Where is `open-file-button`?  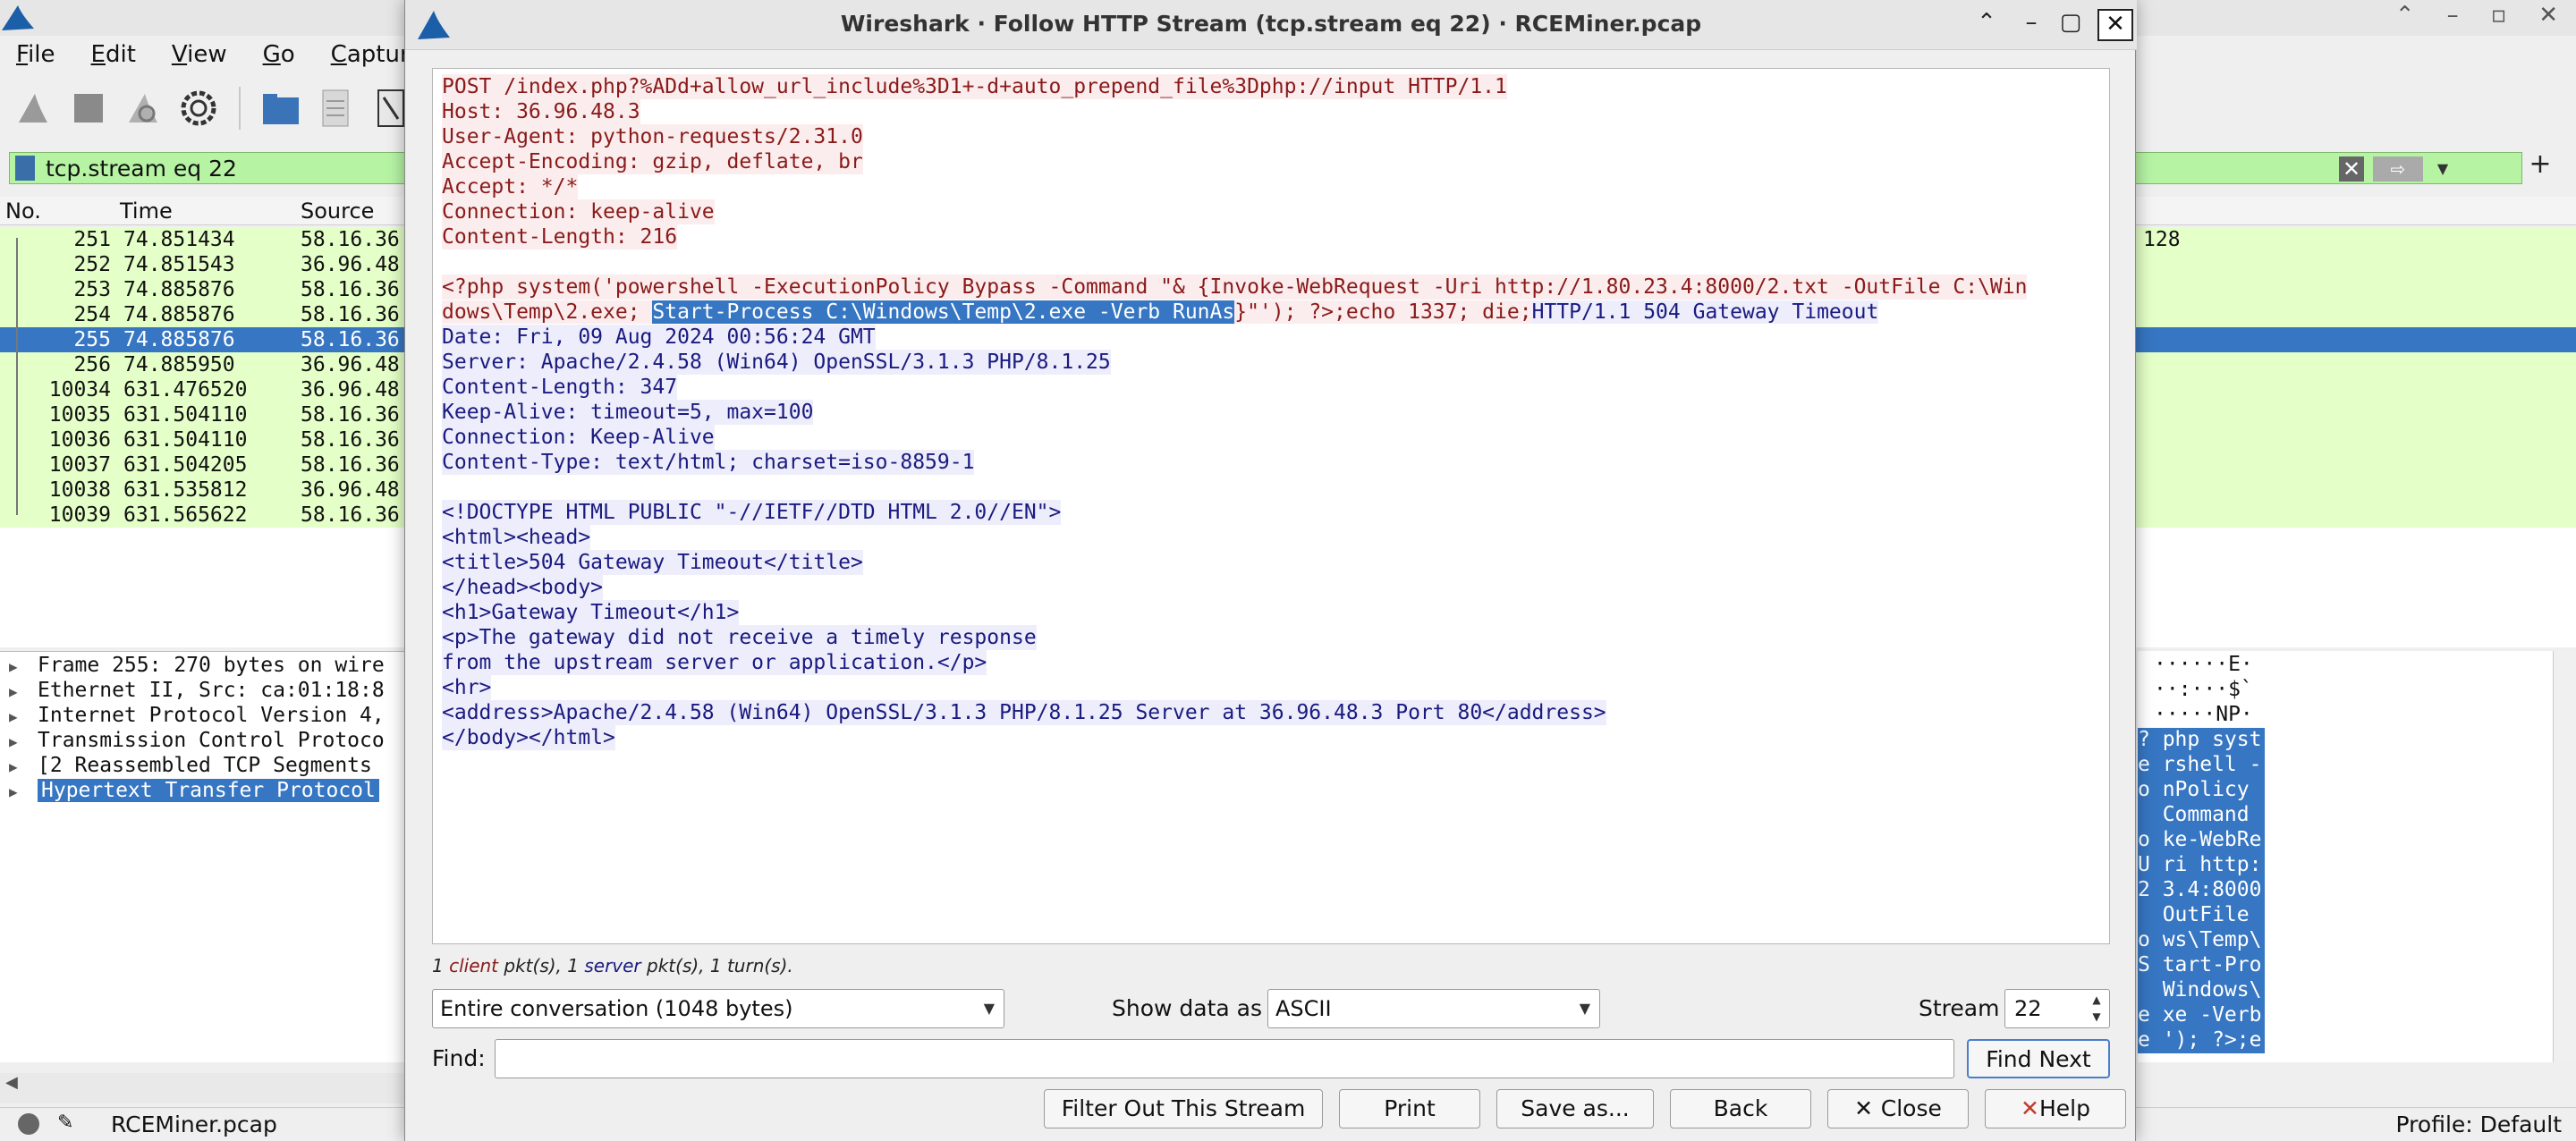 open-file-button is located at coordinates (280, 108).